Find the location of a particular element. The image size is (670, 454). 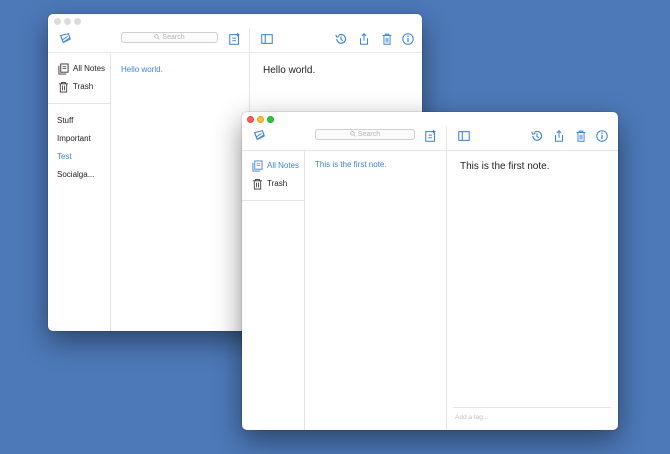

notelist-divider is located at coordinates (446, 290).